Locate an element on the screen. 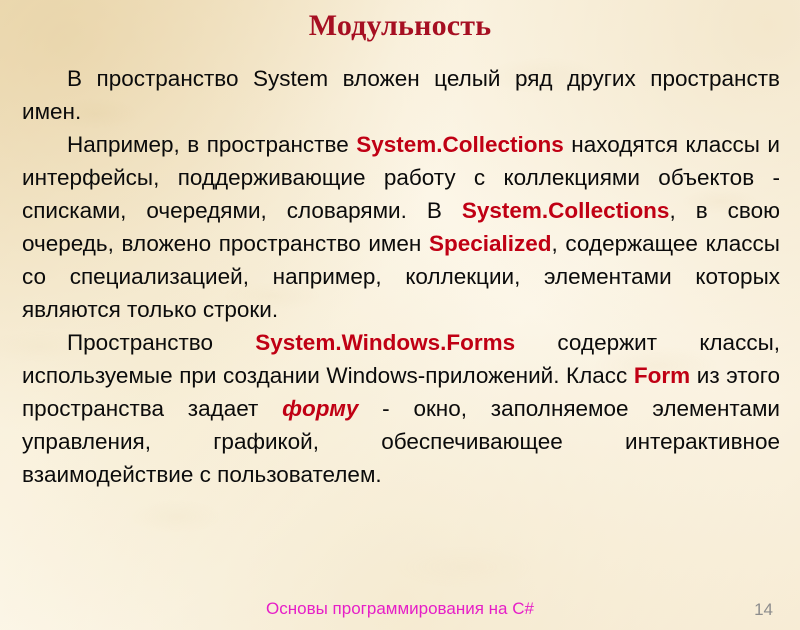 This screenshot has width=800, height=630. highlight-system-collections-2: System.Collections is located at coordinates (565, 210).